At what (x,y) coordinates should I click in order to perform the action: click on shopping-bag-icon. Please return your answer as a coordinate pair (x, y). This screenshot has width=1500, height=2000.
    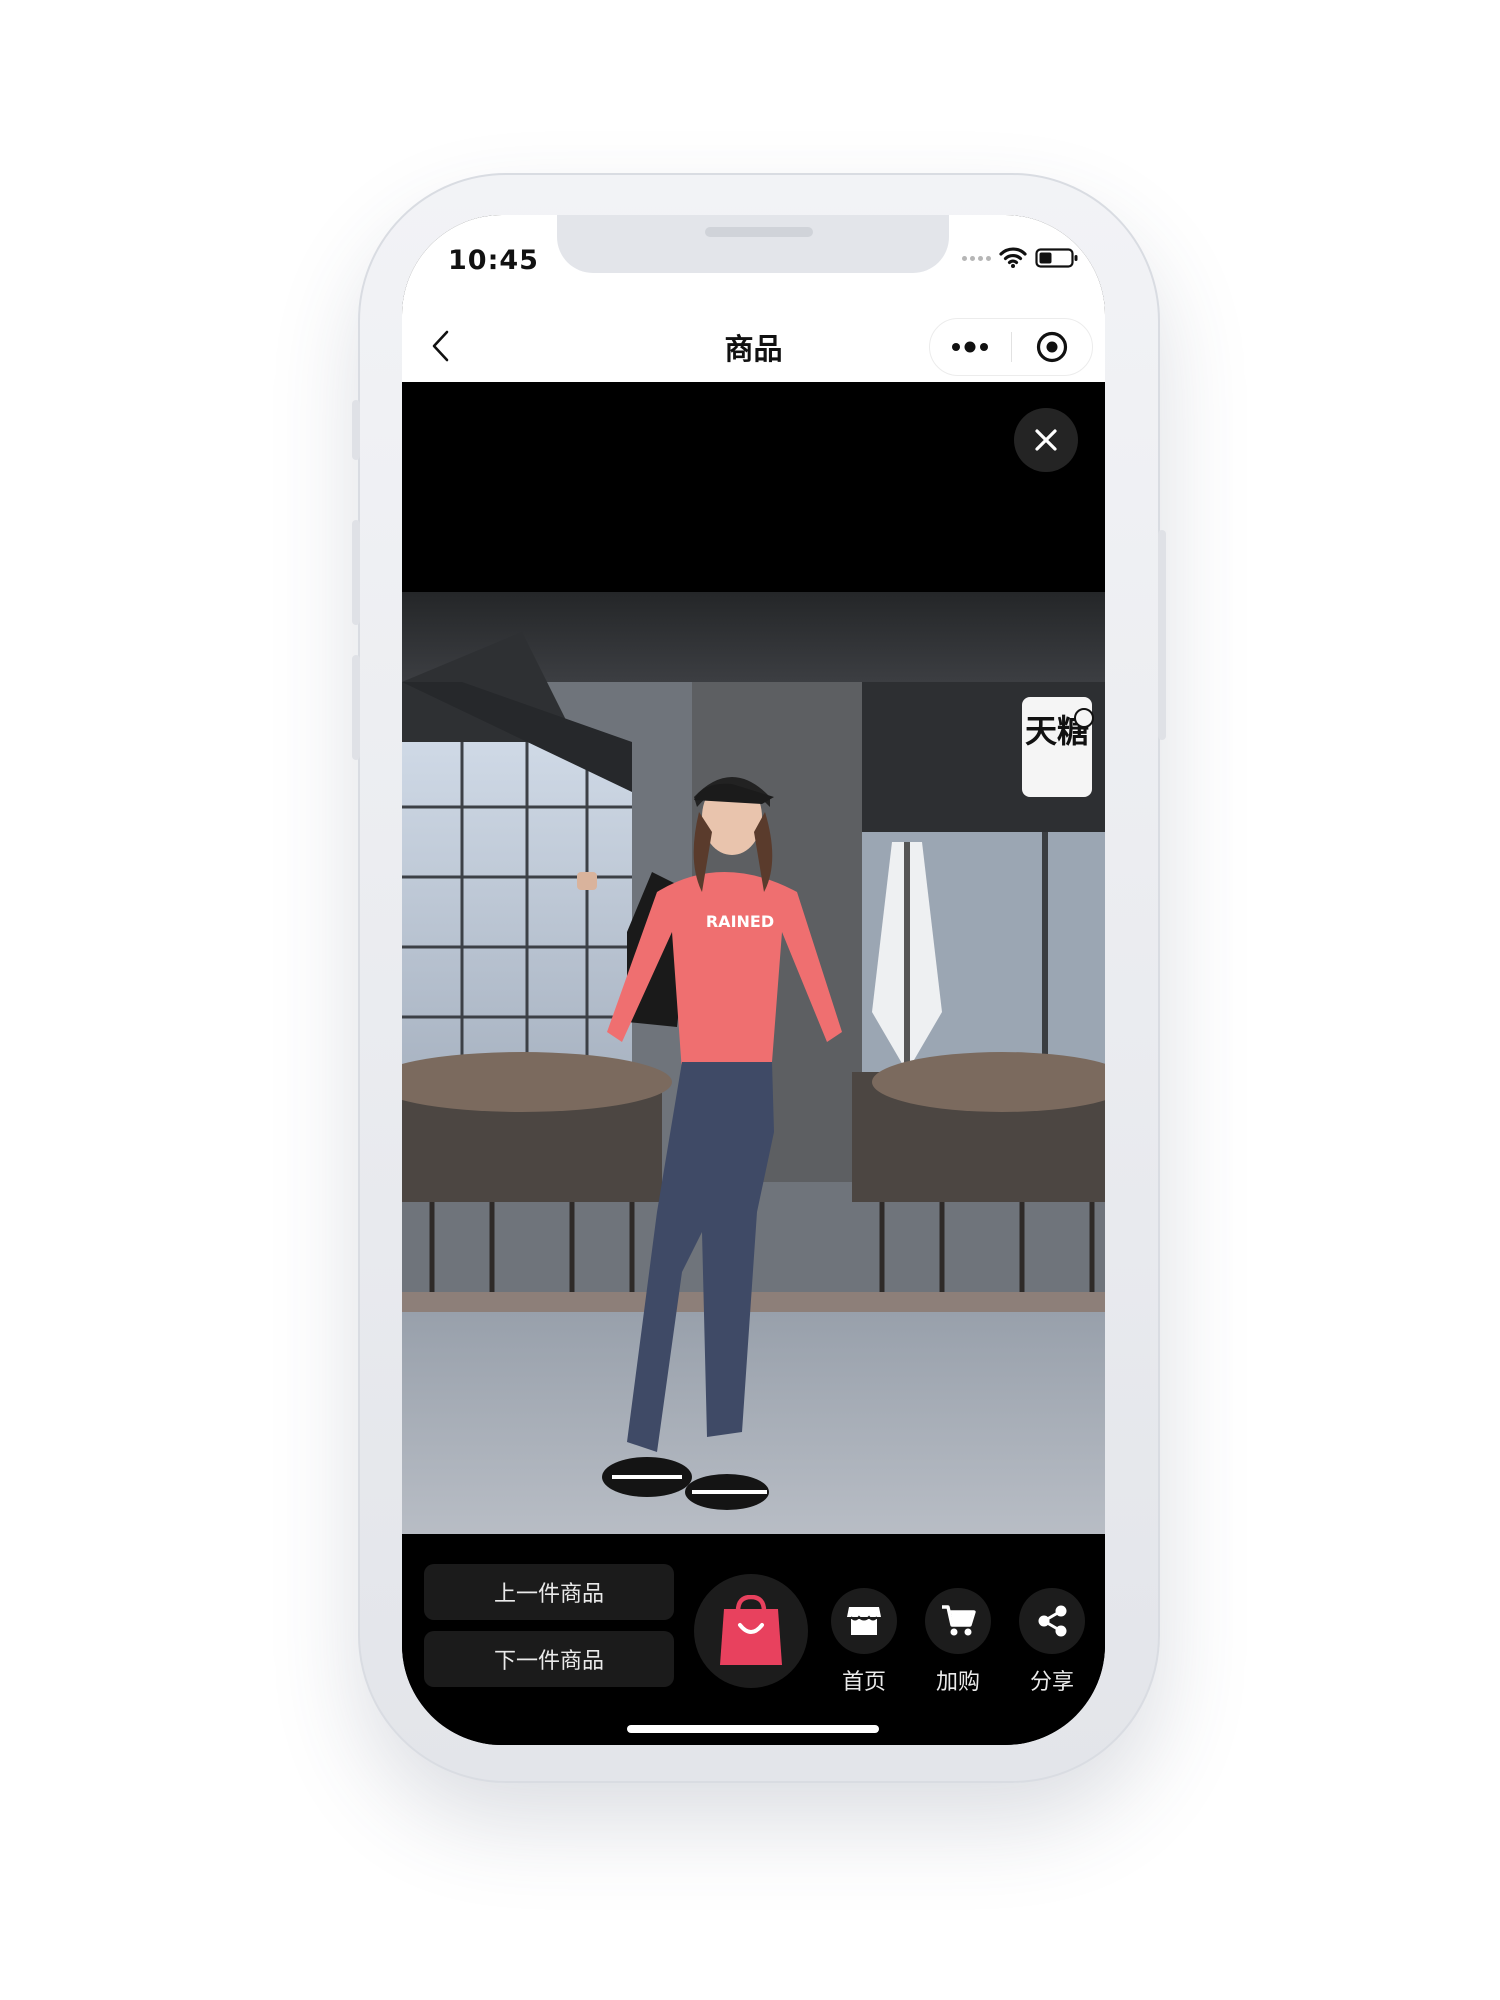
    Looking at the image, I should click on (751, 1630).